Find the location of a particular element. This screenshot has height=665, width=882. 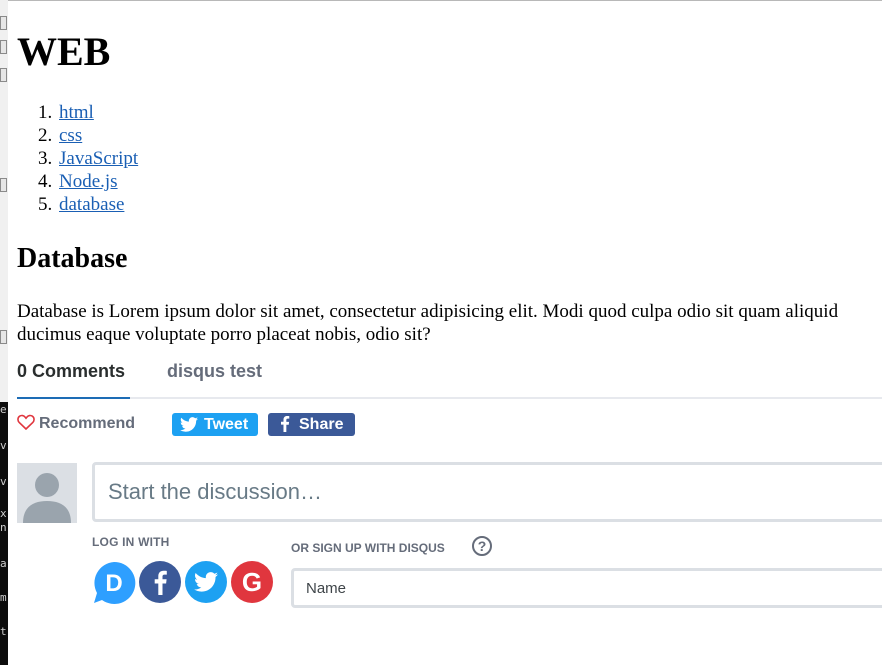

twitter-icon is located at coordinates (206, 582).